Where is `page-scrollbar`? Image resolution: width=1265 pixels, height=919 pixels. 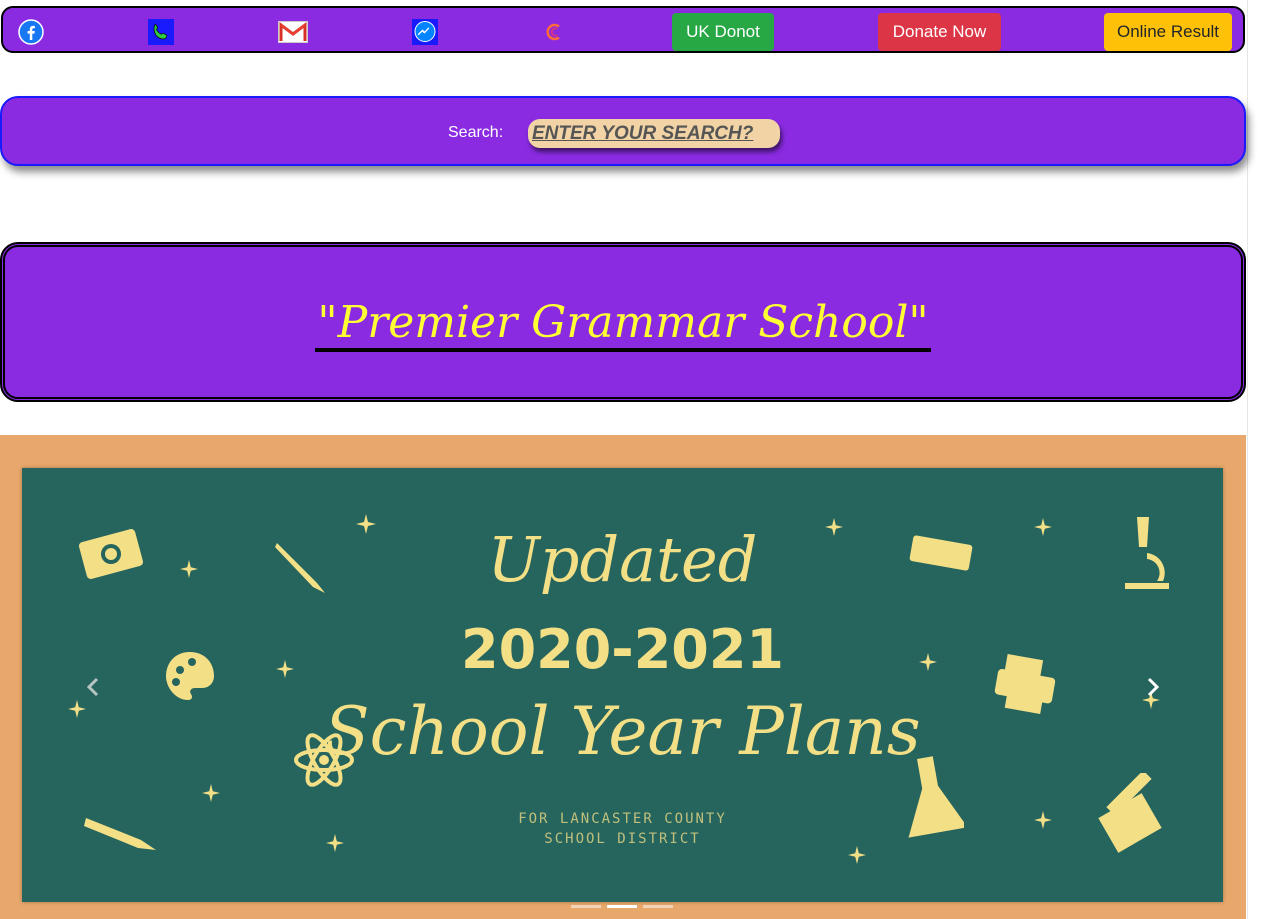
page-scrollbar is located at coordinates (1256, 459).